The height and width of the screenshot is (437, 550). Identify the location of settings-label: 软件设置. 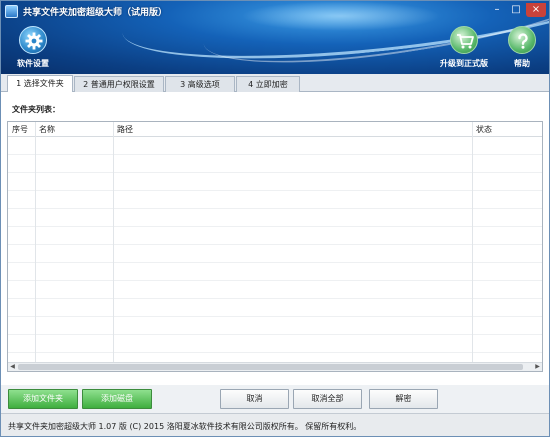
(33, 63).